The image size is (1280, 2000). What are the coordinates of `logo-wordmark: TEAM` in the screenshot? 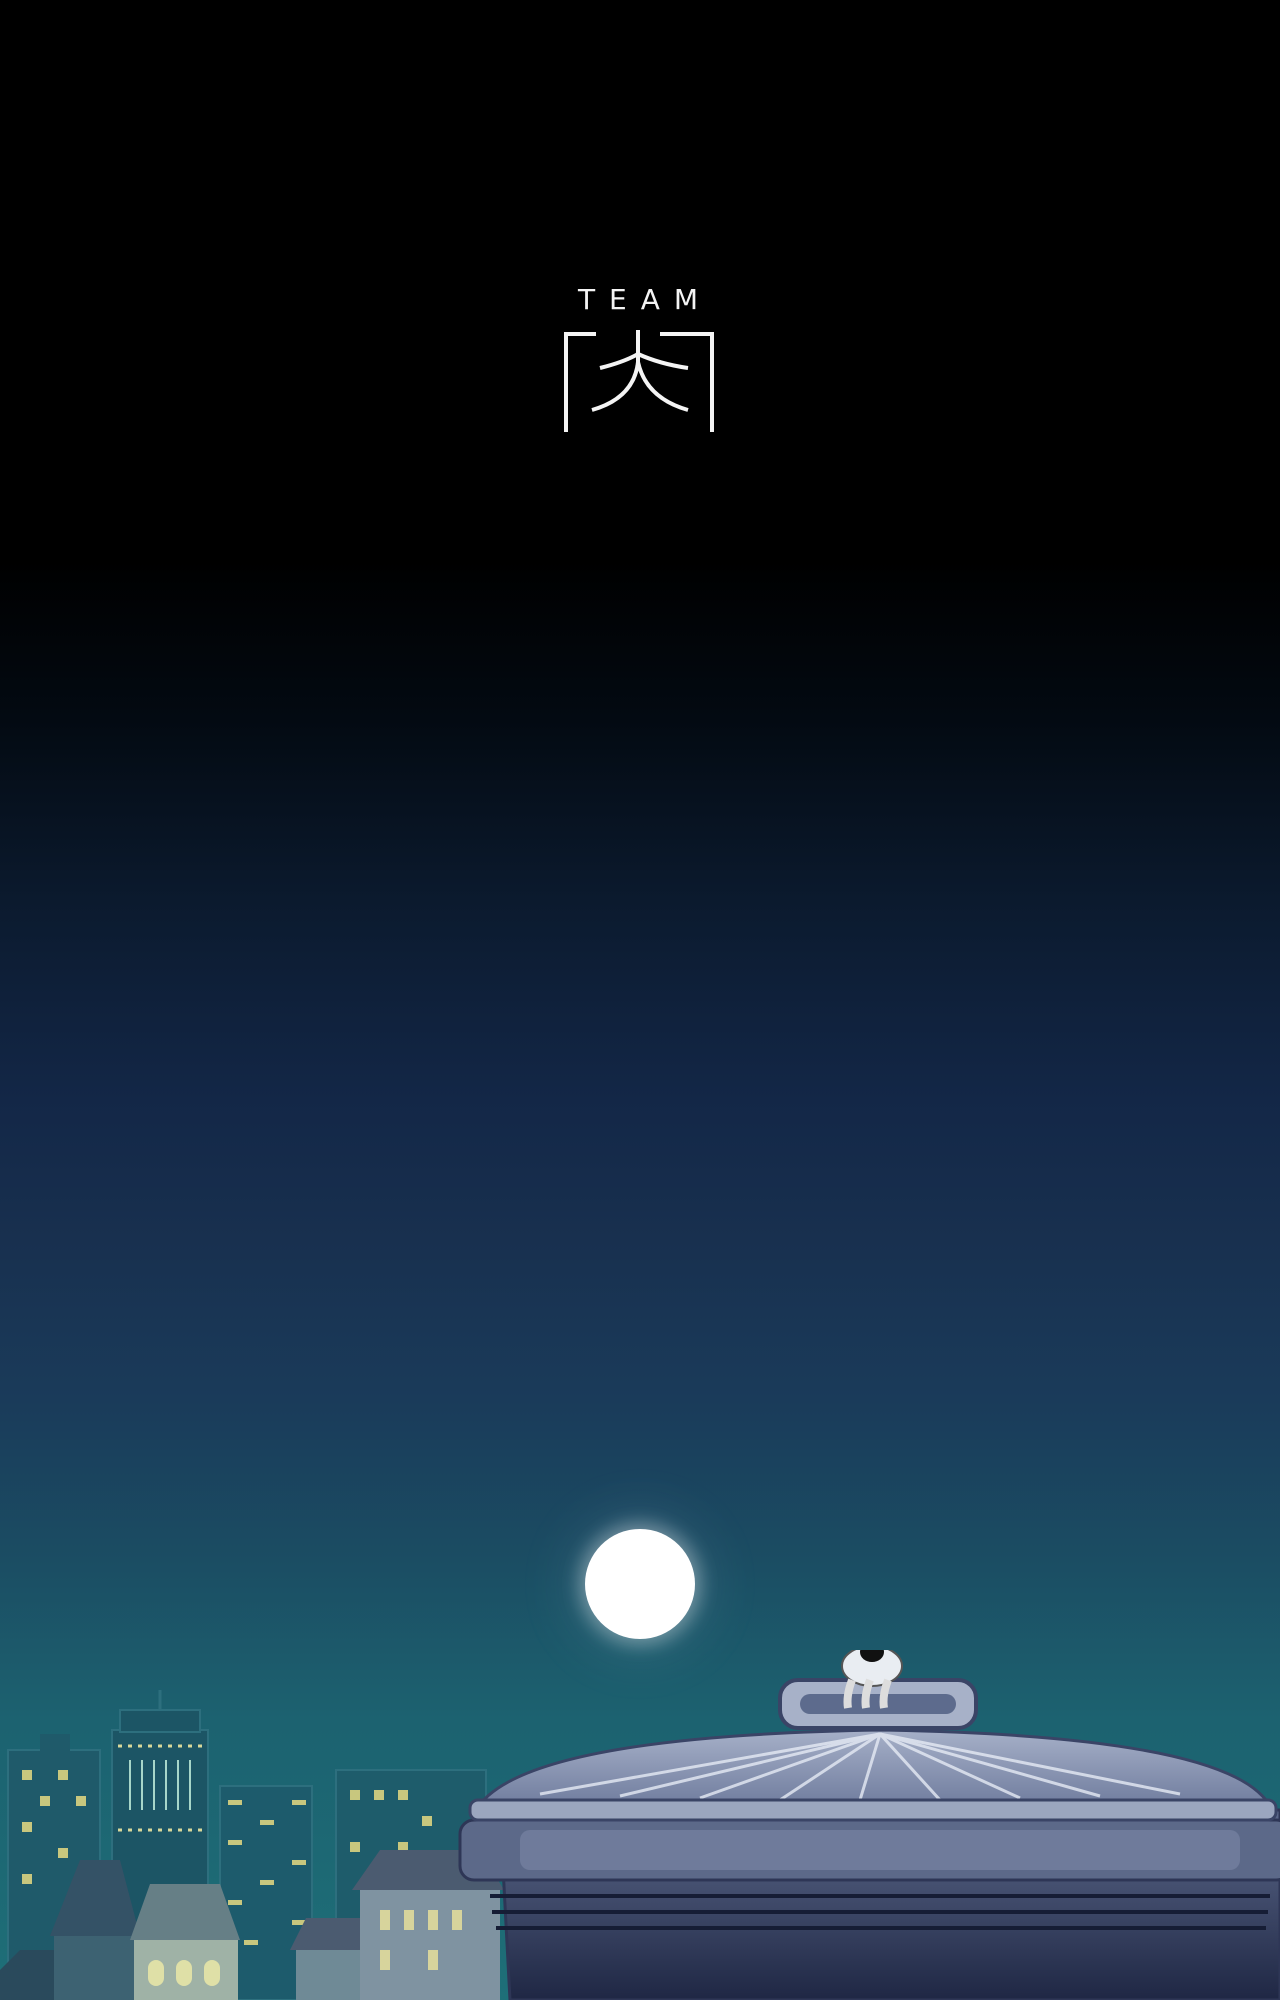 It's located at (645, 299).